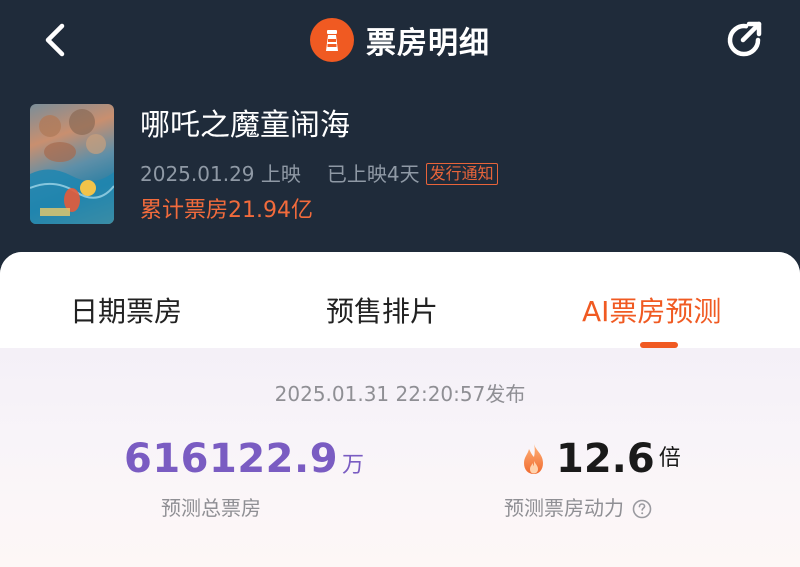  What do you see at coordinates (461, 174) in the screenshot?
I see `release-notice-badge: 发行通知` at bounding box center [461, 174].